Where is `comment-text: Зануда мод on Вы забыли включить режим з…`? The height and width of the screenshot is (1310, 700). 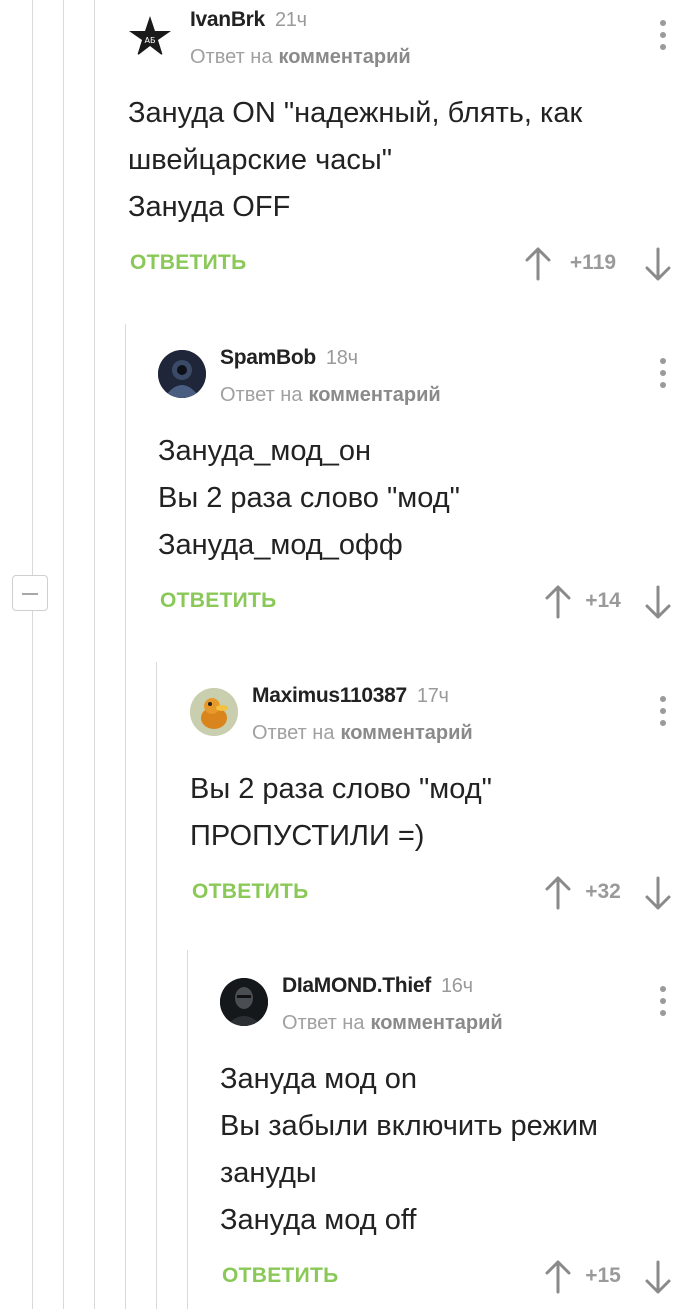
comment-text: Зануда мод on Вы забыли включить режим з… is located at coordinates (409, 1149).